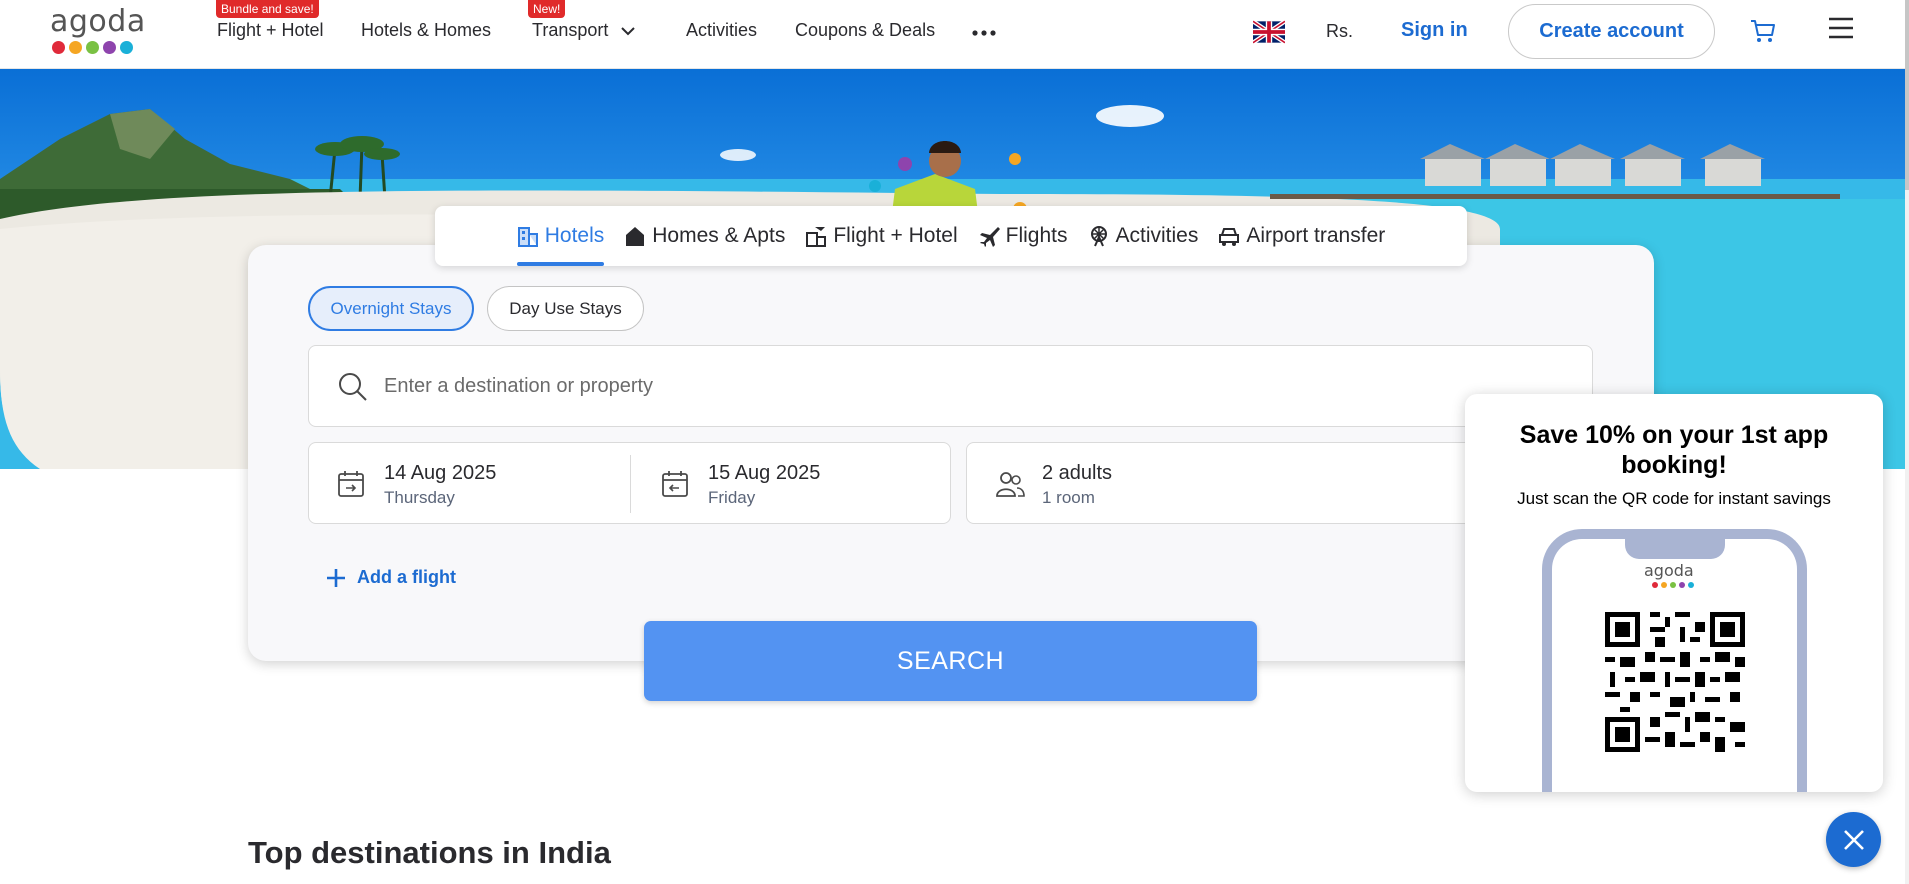  What do you see at coordinates (985, 32) in the screenshot?
I see `more-horizontal-icon` at bounding box center [985, 32].